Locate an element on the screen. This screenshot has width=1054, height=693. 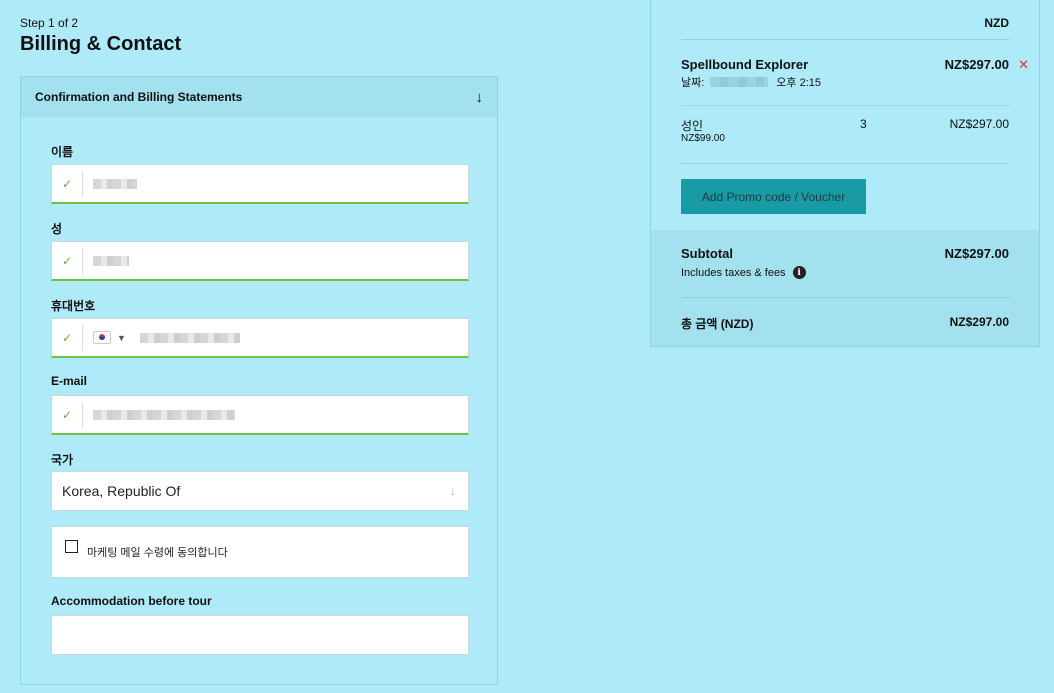
korea-flag-icon is located at coordinates (102, 337).